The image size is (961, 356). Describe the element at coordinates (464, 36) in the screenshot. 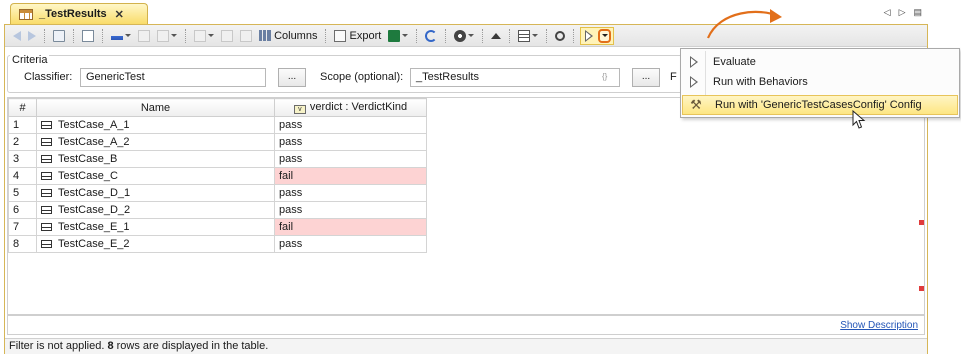

I see `options-button` at that location.